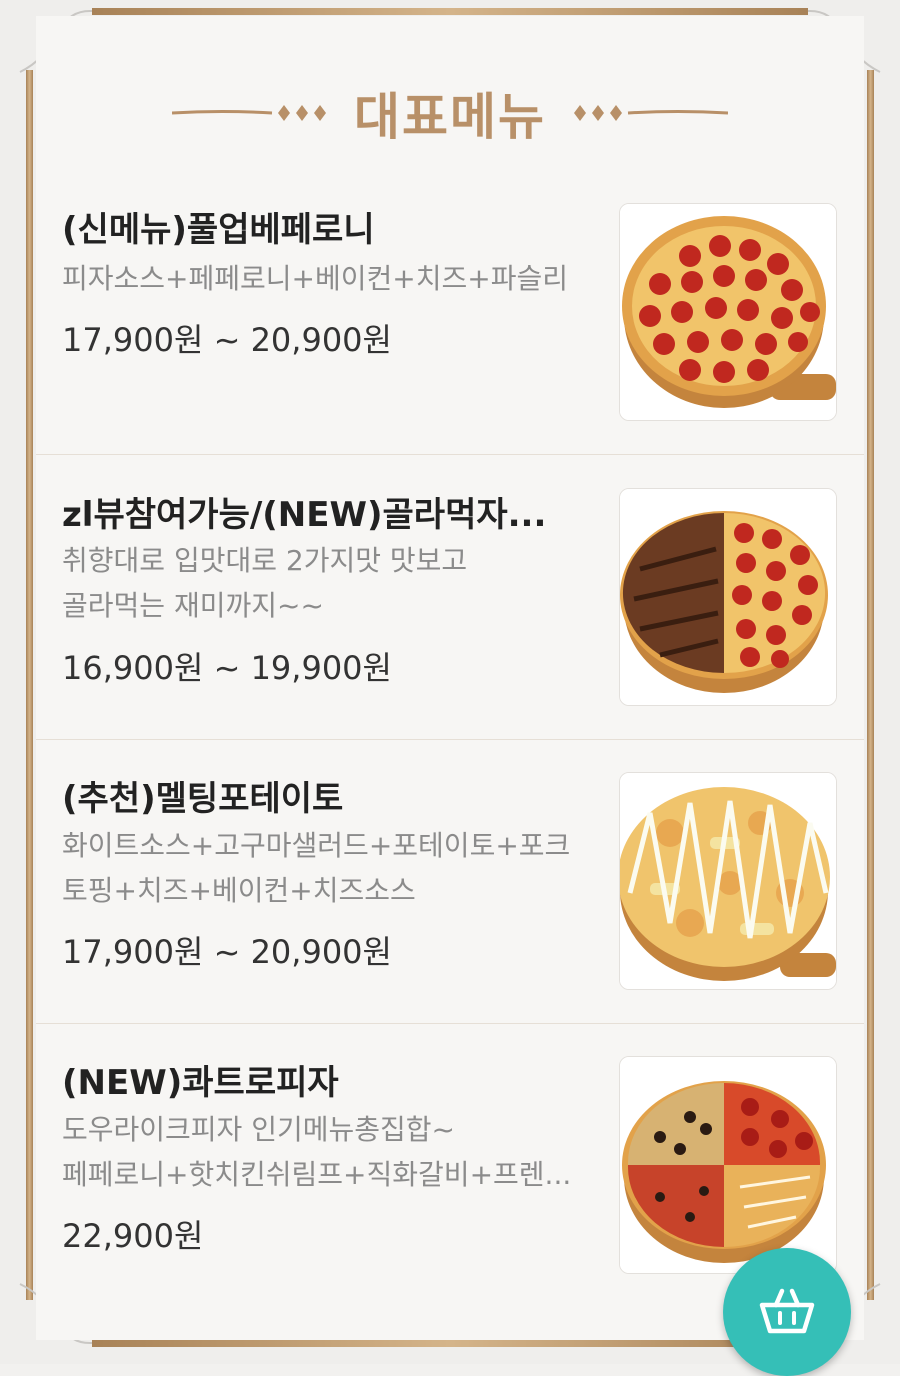 This screenshot has height=1376, width=900. Describe the element at coordinates (327, 868) in the screenshot. I see `menu-item-description: 화이트소스+고구마샐러드+포테이토+포크 토핑+치즈+베이컨+치즈소스` at that location.